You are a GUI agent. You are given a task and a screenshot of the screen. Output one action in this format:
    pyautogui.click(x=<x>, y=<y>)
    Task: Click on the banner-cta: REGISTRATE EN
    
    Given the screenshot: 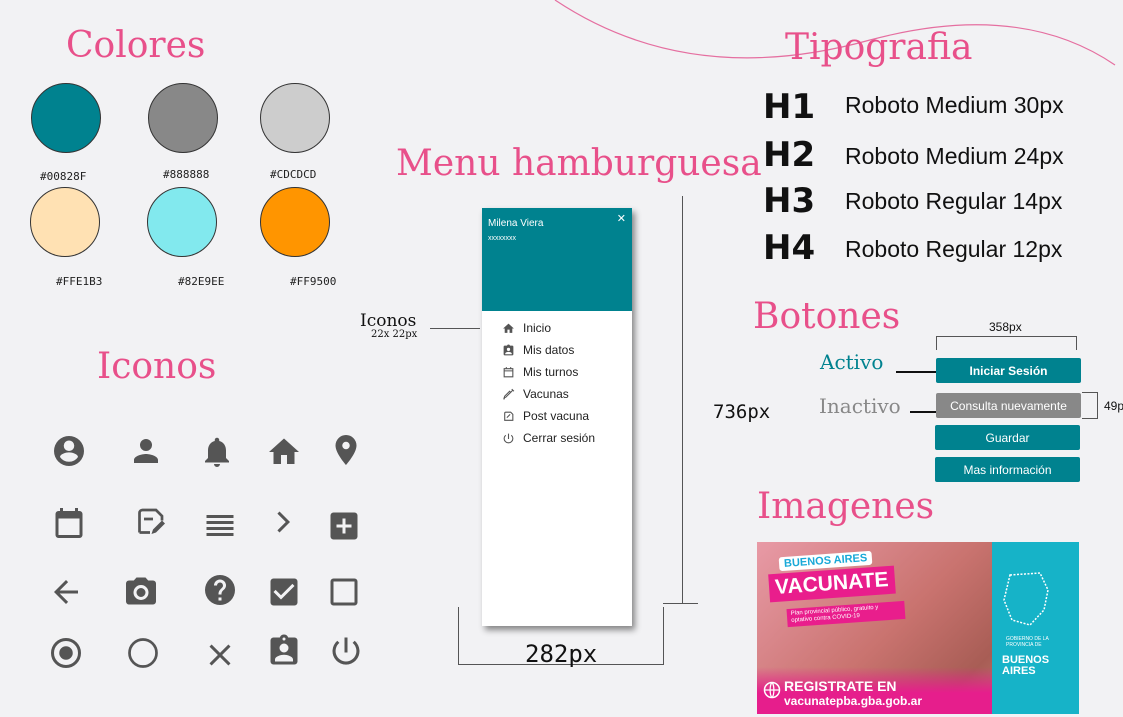 What is the action you would take?
    pyautogui.click(x=840, y=686)
    